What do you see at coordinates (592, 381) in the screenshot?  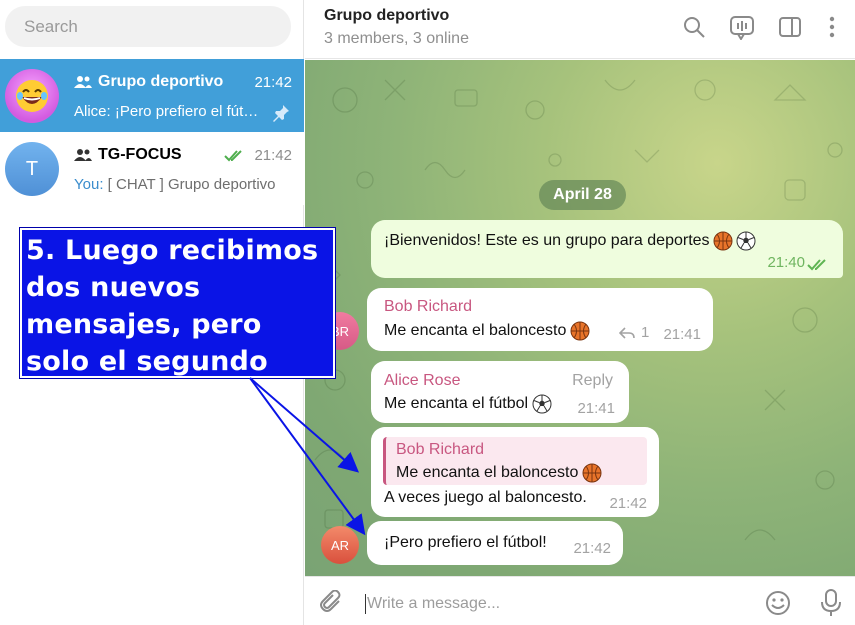 I see `reply-button: Reply` at bounding box center [592, 381].